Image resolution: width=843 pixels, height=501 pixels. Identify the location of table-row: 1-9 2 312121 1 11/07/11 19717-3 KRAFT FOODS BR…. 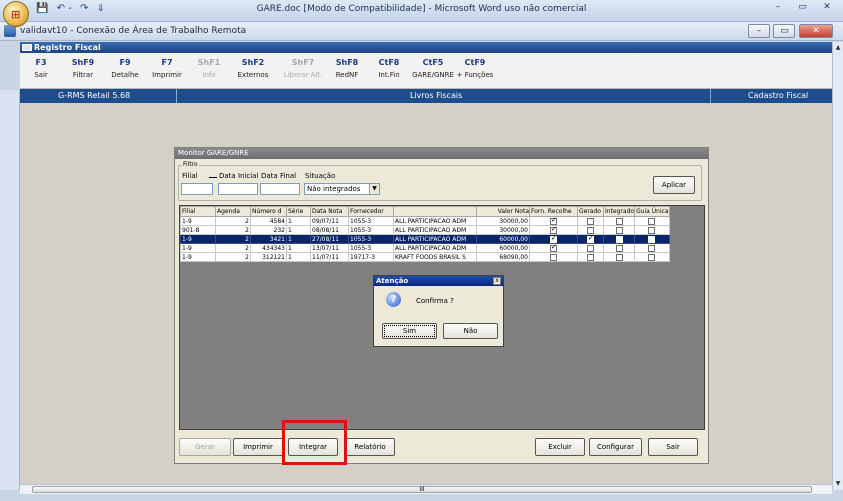
(425, 257).